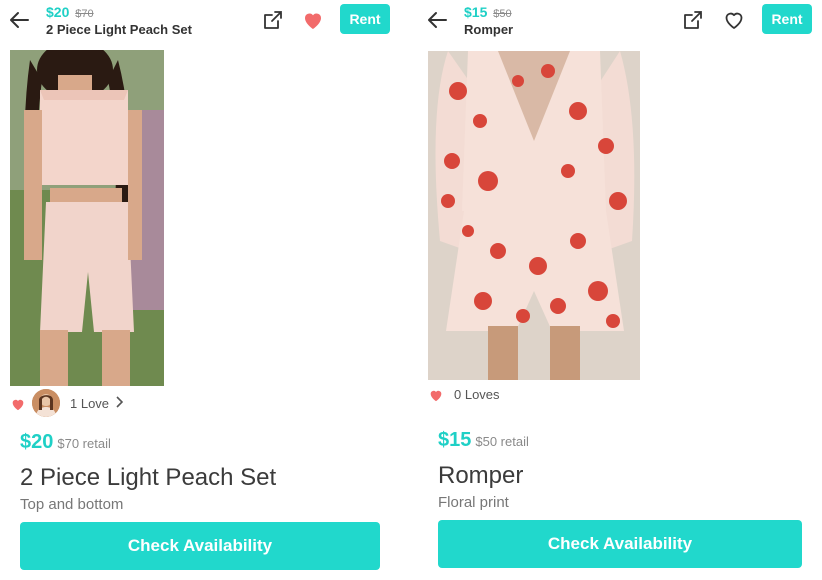  I want to click on detail-retail-price: $50 retail, so click(502, 441).